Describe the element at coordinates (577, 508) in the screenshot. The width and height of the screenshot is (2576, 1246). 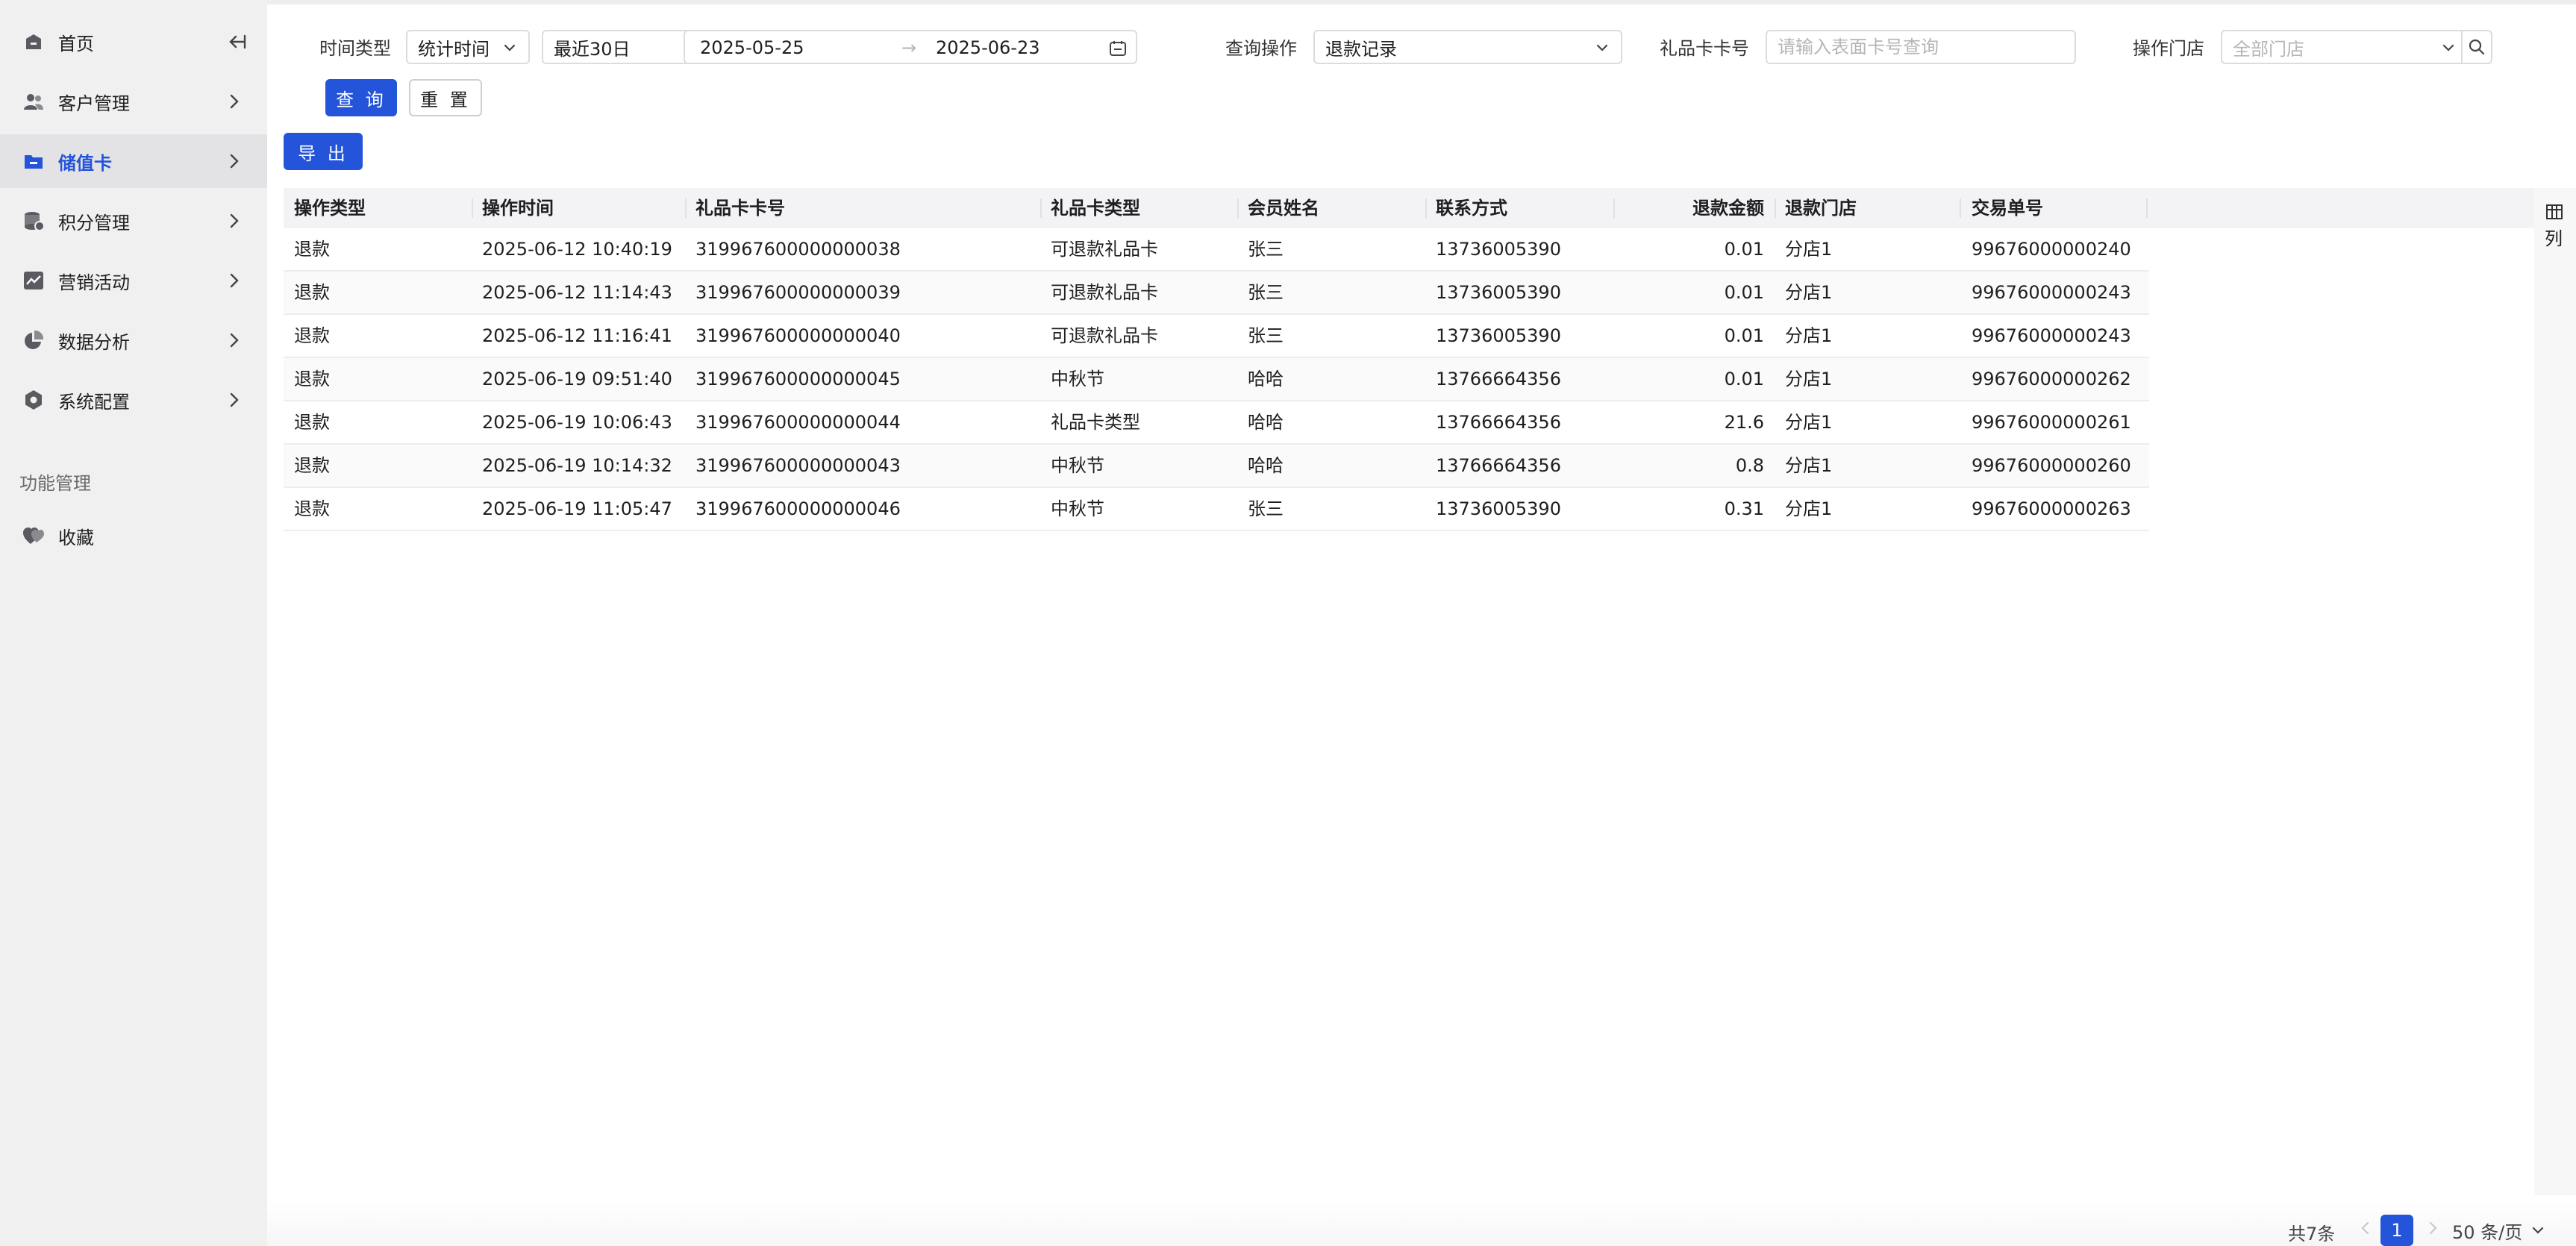
I see `cell-operation-time: 2025-06-19 11:05:47` at that location.